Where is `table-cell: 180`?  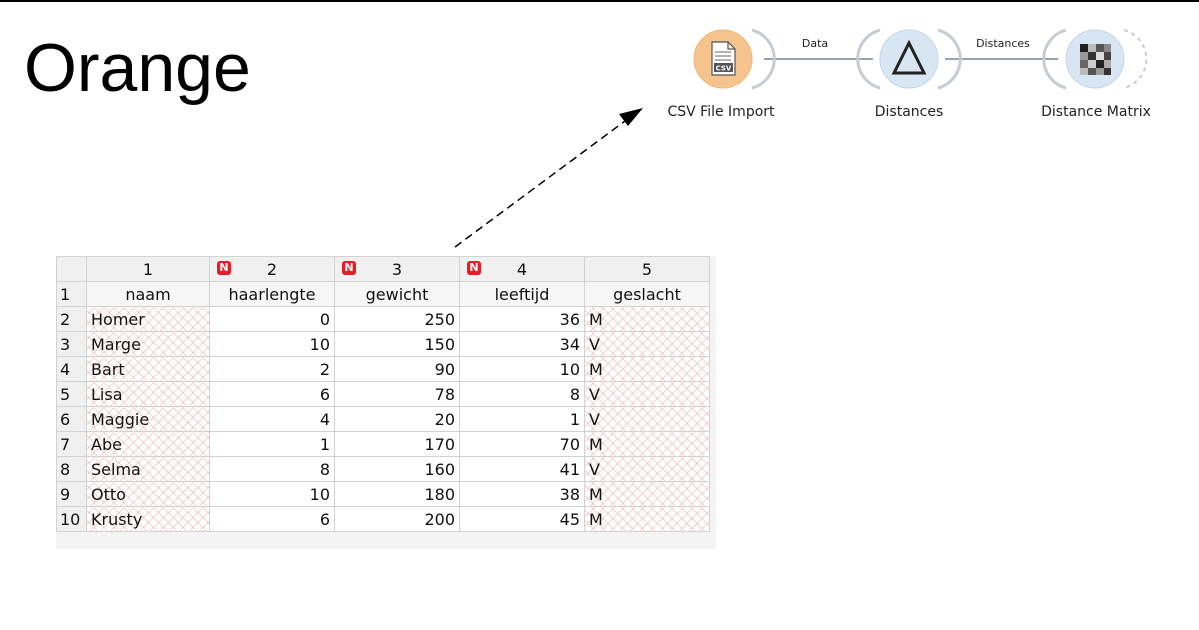 table-cell: 180 is located at coordinates (397, 494).